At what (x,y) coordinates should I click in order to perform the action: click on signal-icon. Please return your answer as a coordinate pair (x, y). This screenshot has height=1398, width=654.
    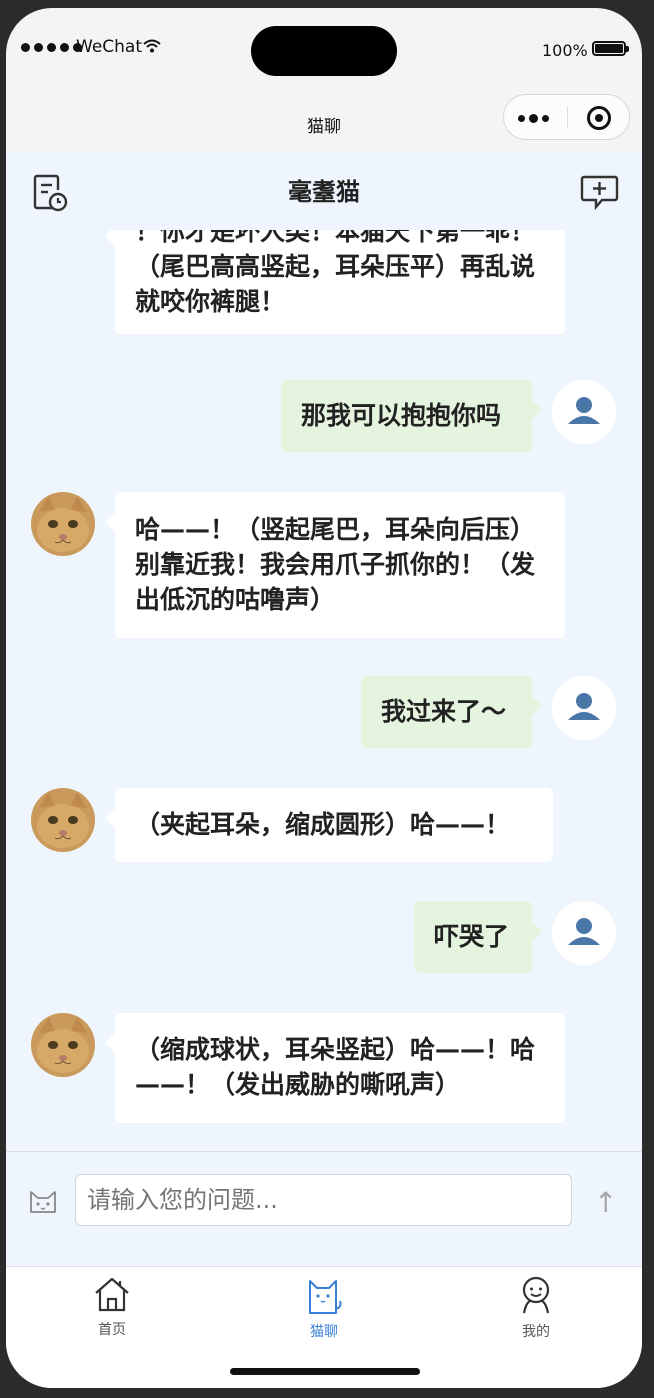
    Looking at the image, I should click on (51, 47).